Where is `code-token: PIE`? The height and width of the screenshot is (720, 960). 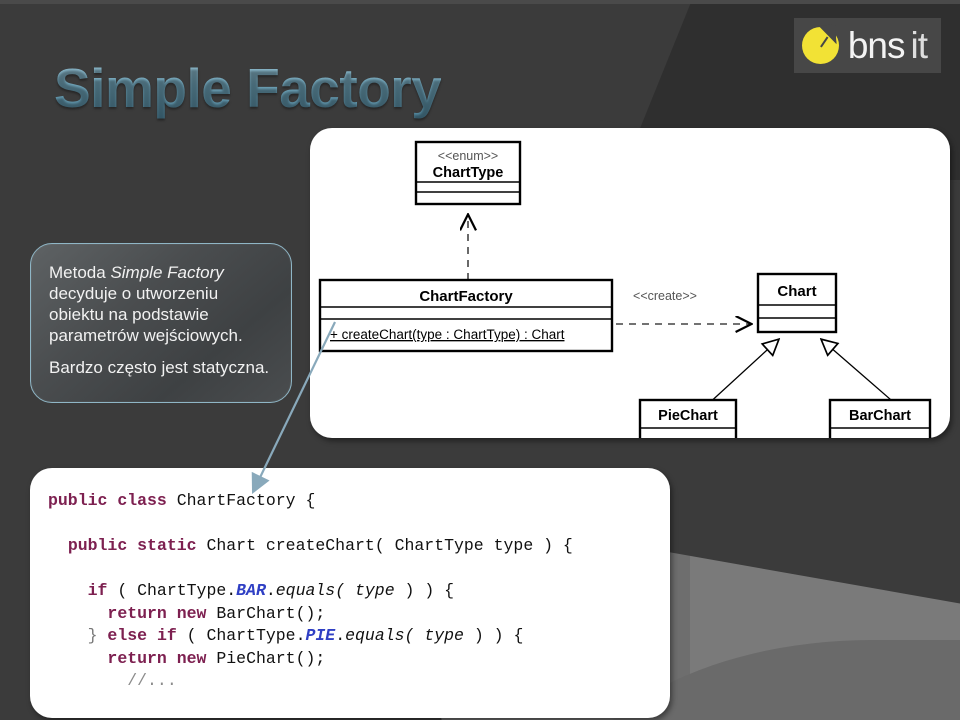
code-token: PIE is located at coordinates (320, 635).